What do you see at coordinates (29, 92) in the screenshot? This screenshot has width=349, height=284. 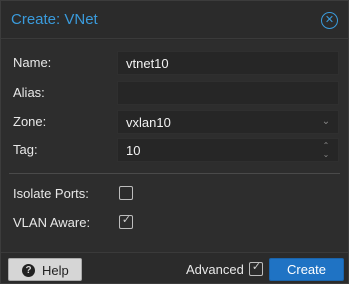 I see `alias-label: Alias:` at bounding box center [29, 92].